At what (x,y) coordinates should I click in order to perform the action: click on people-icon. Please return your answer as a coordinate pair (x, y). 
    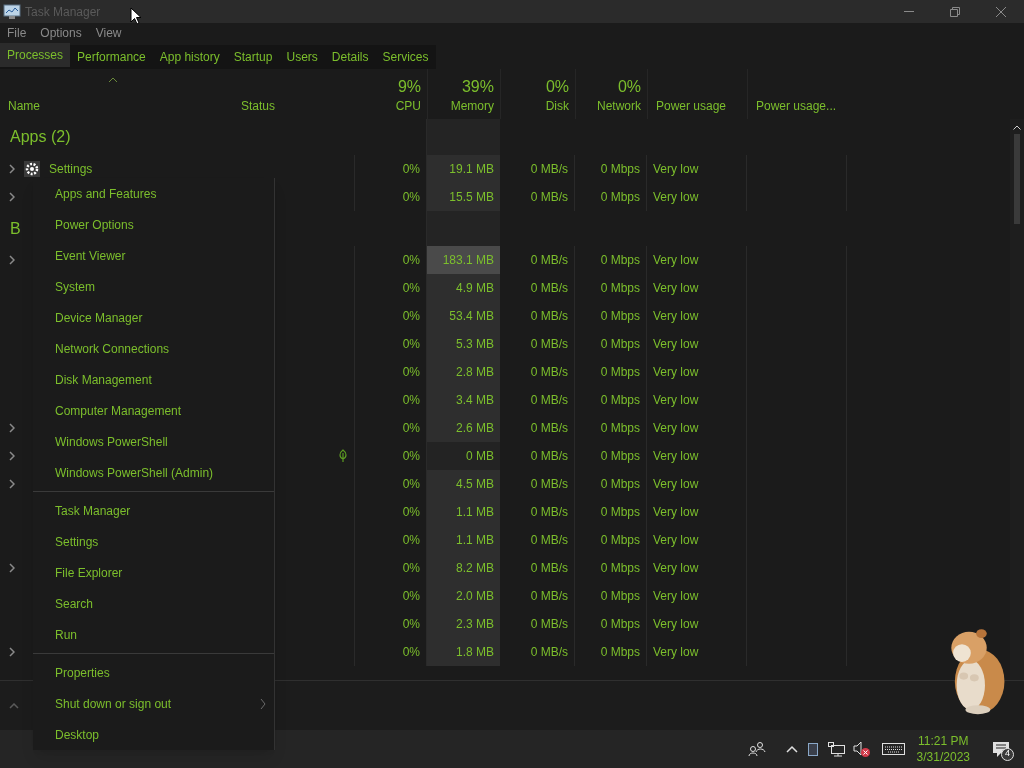
    Looking at the image, I should click on (756, 749).